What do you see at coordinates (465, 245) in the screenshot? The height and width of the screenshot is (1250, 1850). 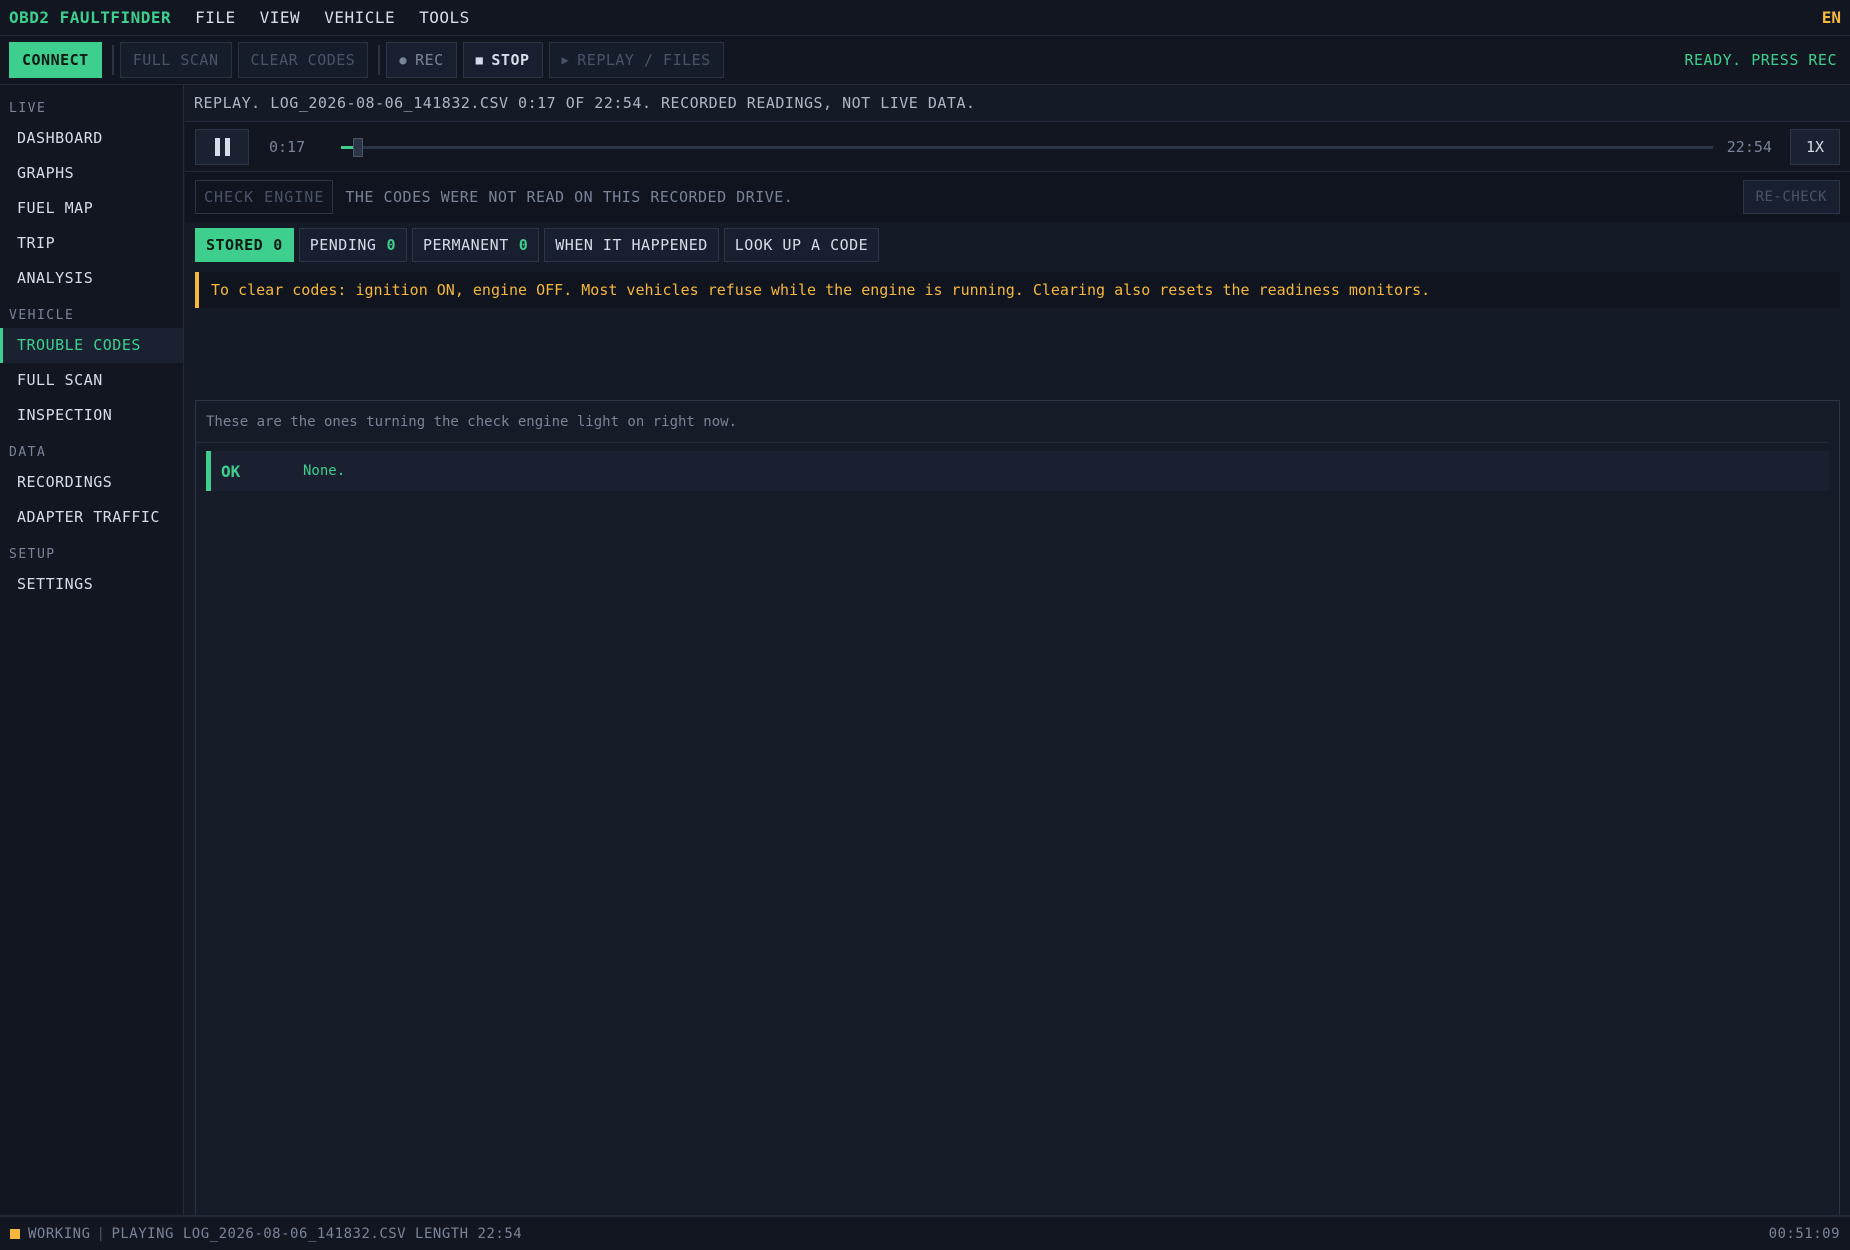 I see `tab-label: PERMANENT` at bounding box center [465, 245].